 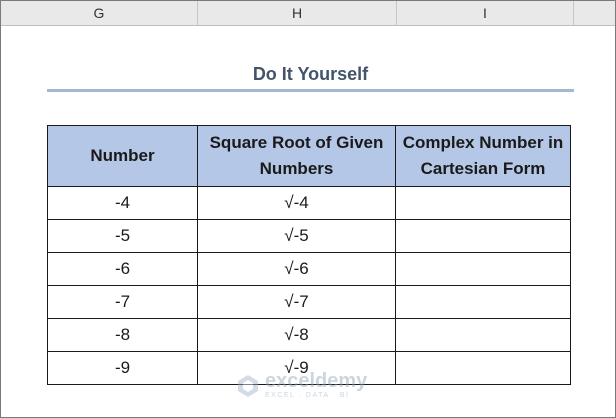 I want to click on cell-number: -9, so click(x=122, y=368).